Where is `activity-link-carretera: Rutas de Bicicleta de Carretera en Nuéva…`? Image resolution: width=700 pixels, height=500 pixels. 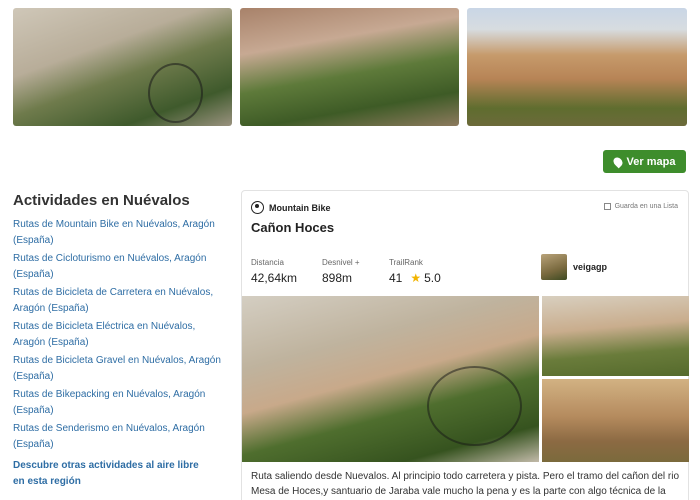 activity-link-carretera: Rutas de Bicicleta de Carretera en Nuéva… is located at coordinates (118, 301).